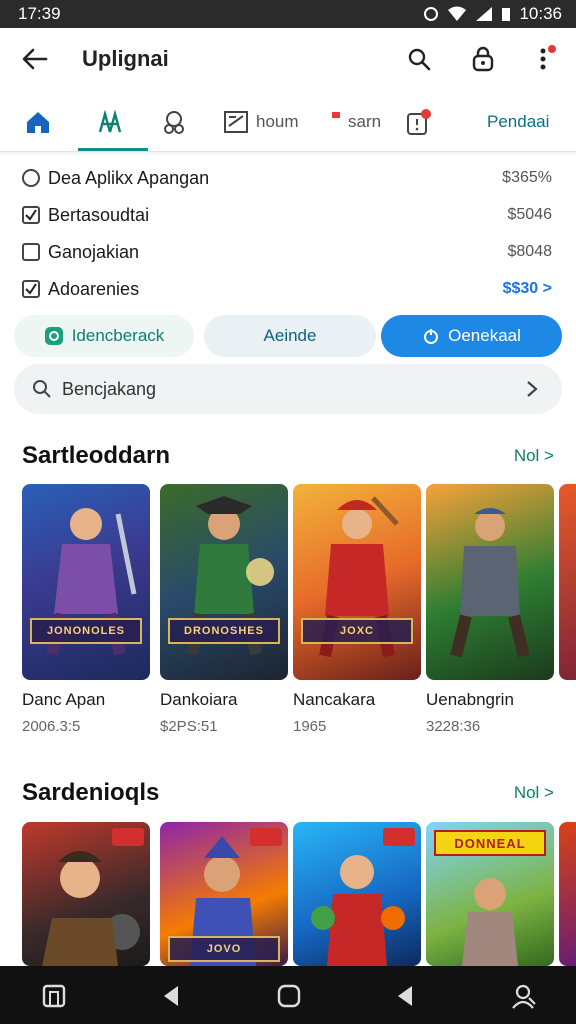  I want to click on notification-icon, so click(419, 122).